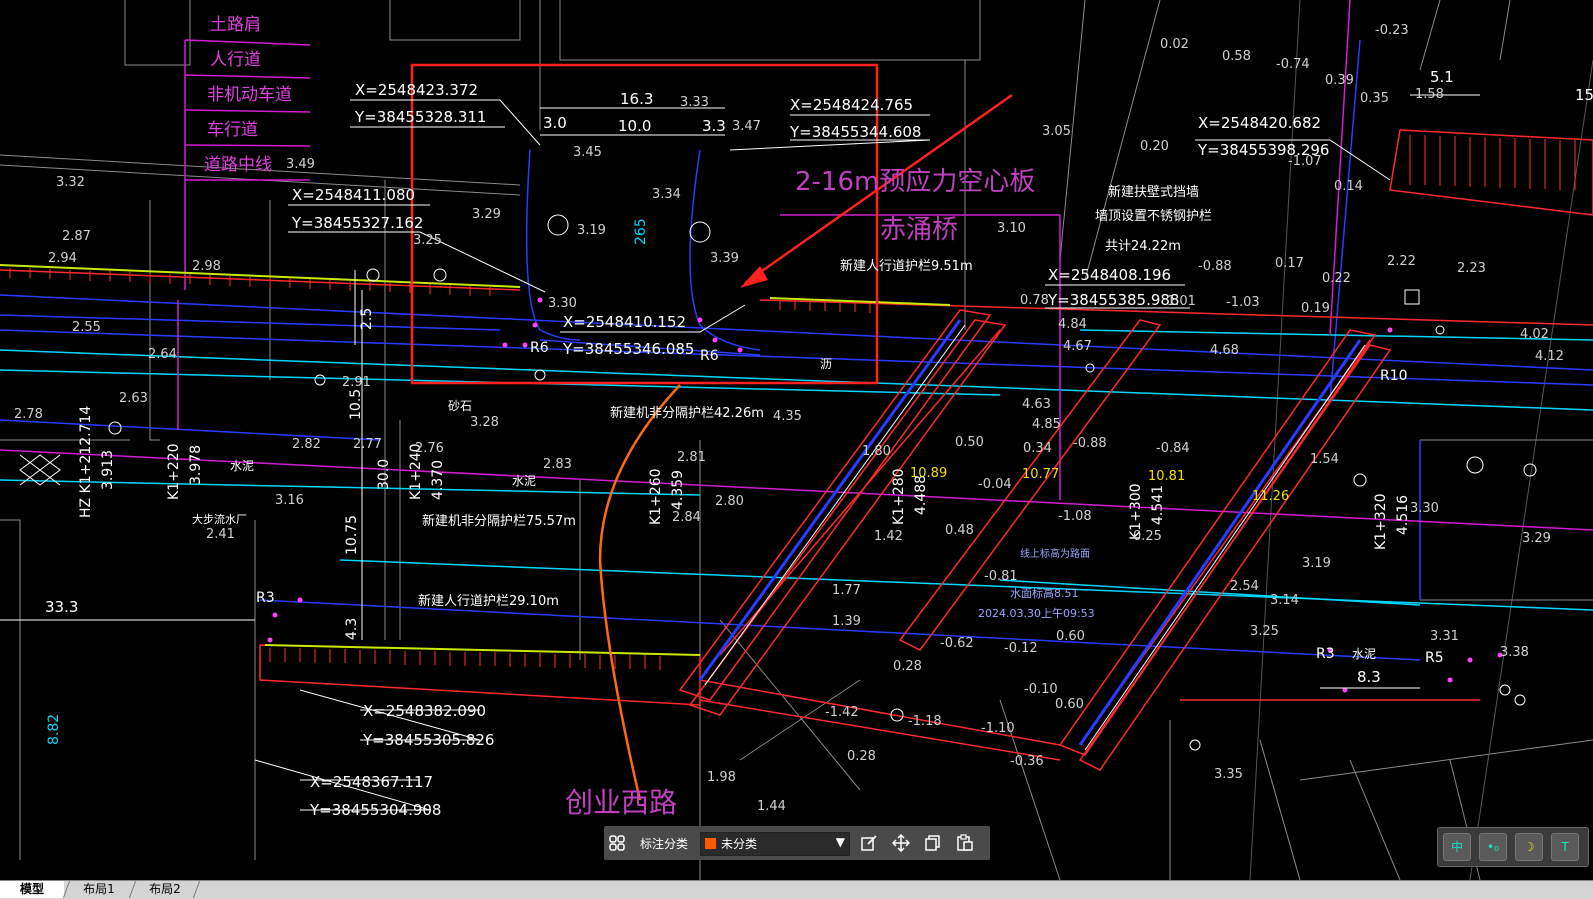 This screenshot has height=899, width=1593. Describe the element at coordinates (219, 519) in the screenshot. I see `factory-label: 大步流水厂` at that location.